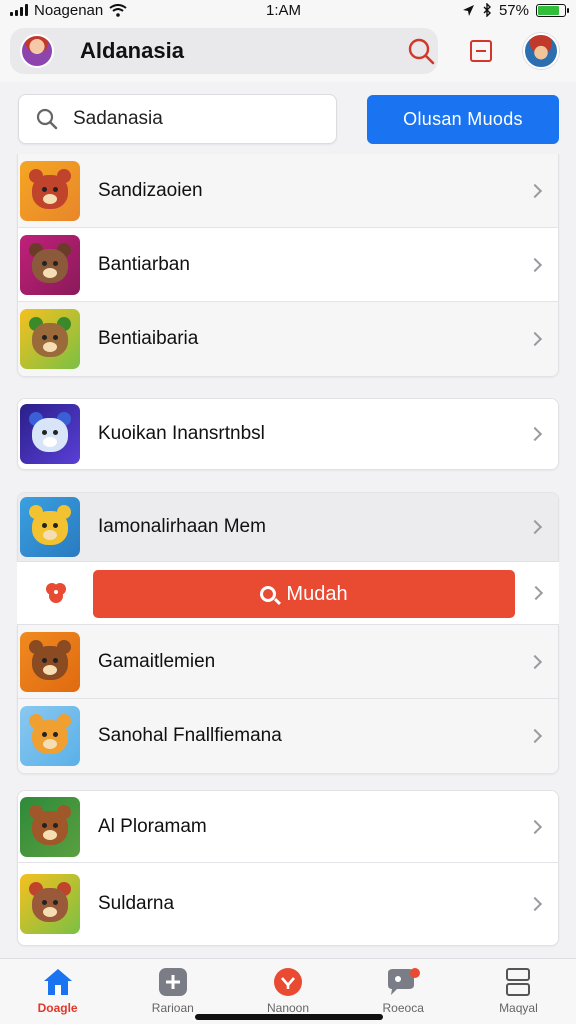 Image resolution: width=576 pixels, height=1024 pixels. I want to click on list-group-5: Al Ploramam Suldarna, so click(288, 868).